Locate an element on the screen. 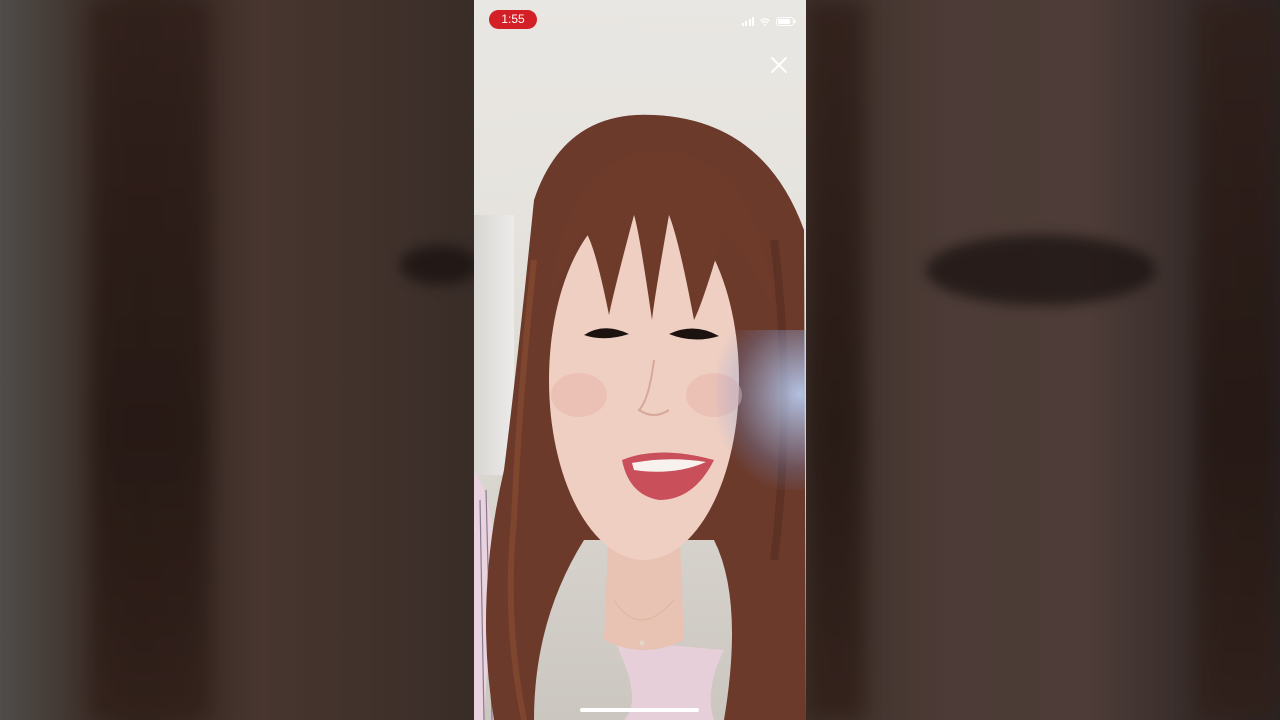 Image resolution: width=1280 pixels, height=720 pixels. wifi-icon is located at coordinates (765, 21).